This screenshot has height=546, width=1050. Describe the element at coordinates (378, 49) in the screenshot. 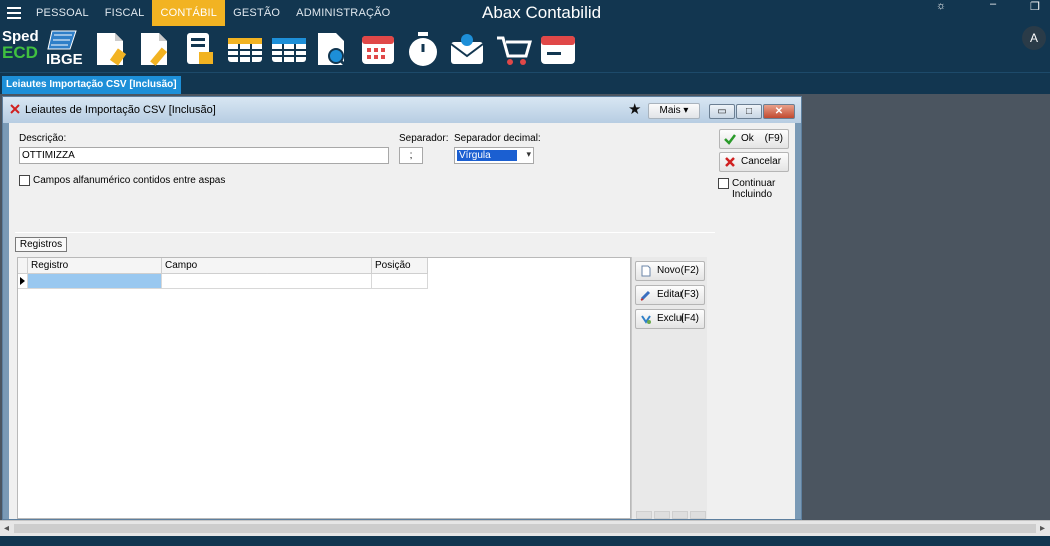

I see `calendar-icon` at that location.